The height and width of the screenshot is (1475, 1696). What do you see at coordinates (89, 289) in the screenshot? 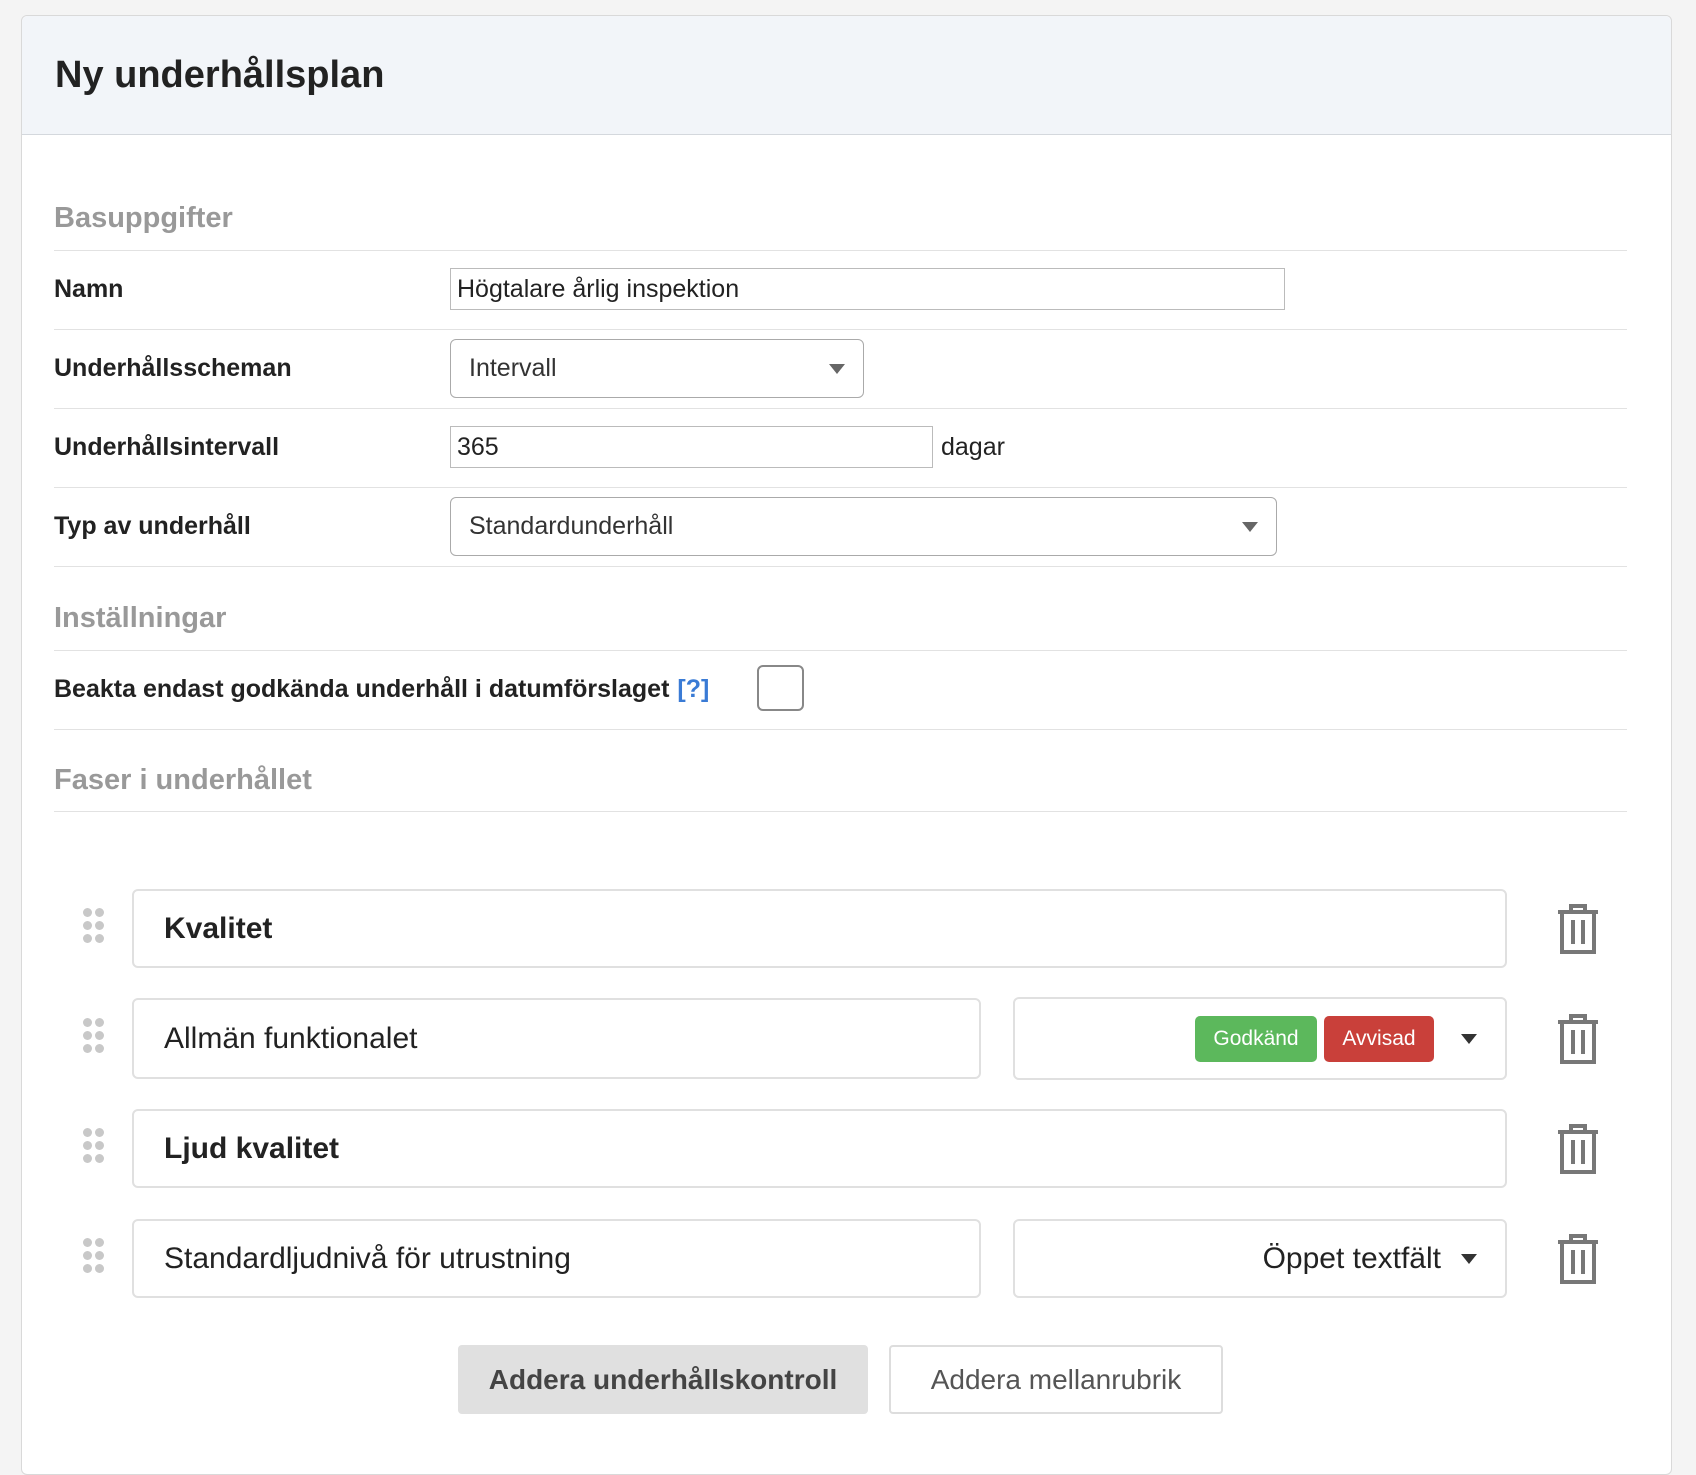
I see `name-label: Namn` at bounding box center [89, 289].